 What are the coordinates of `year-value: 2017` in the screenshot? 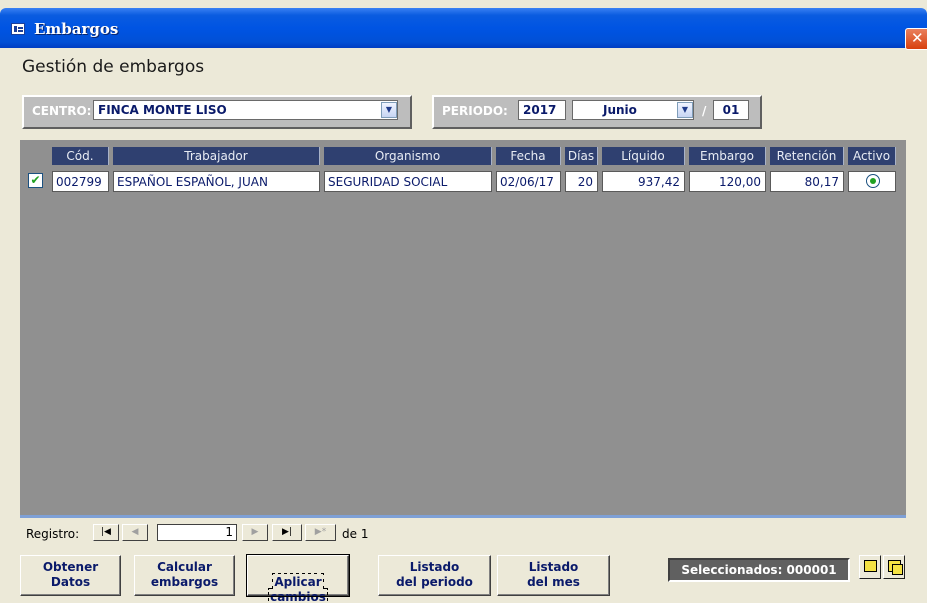 It's located at (540, 110).